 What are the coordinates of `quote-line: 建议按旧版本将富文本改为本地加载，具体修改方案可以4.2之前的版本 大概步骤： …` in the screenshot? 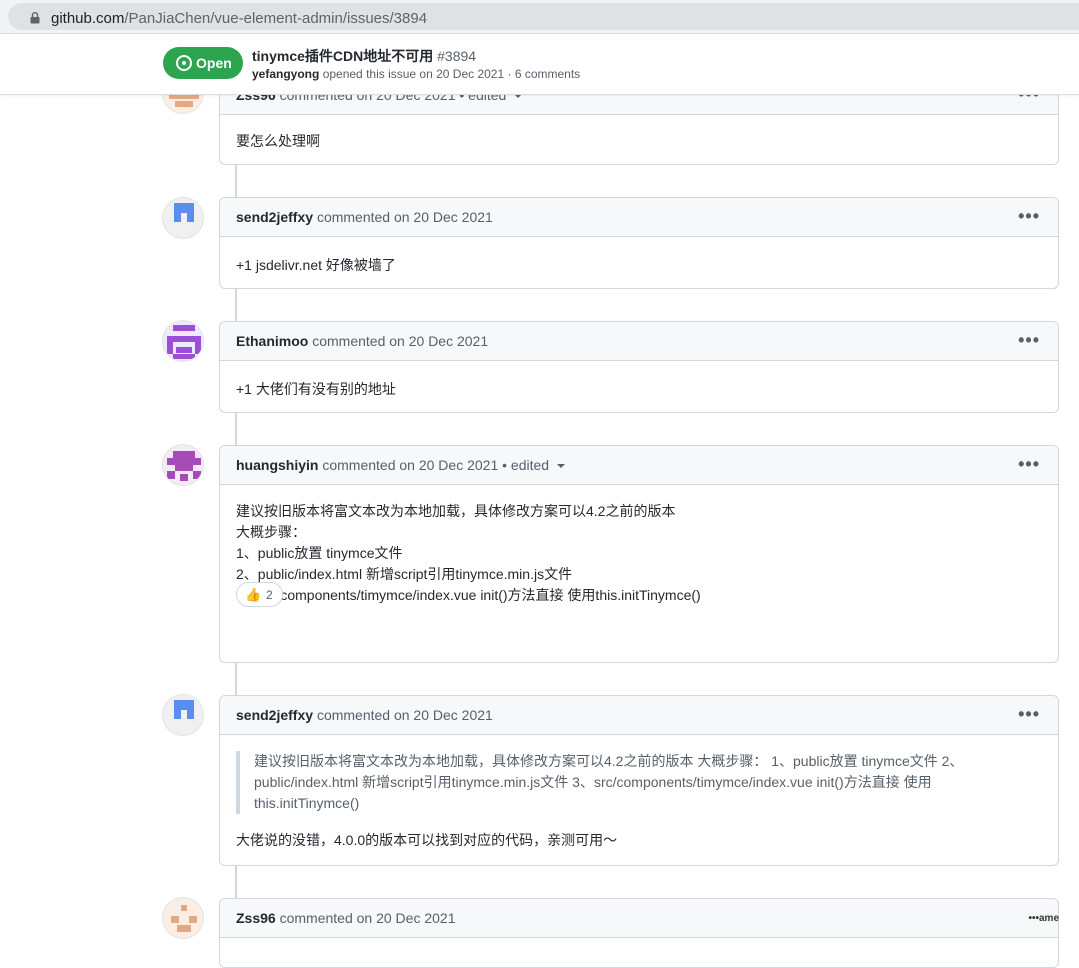 It's located at (609, 761).